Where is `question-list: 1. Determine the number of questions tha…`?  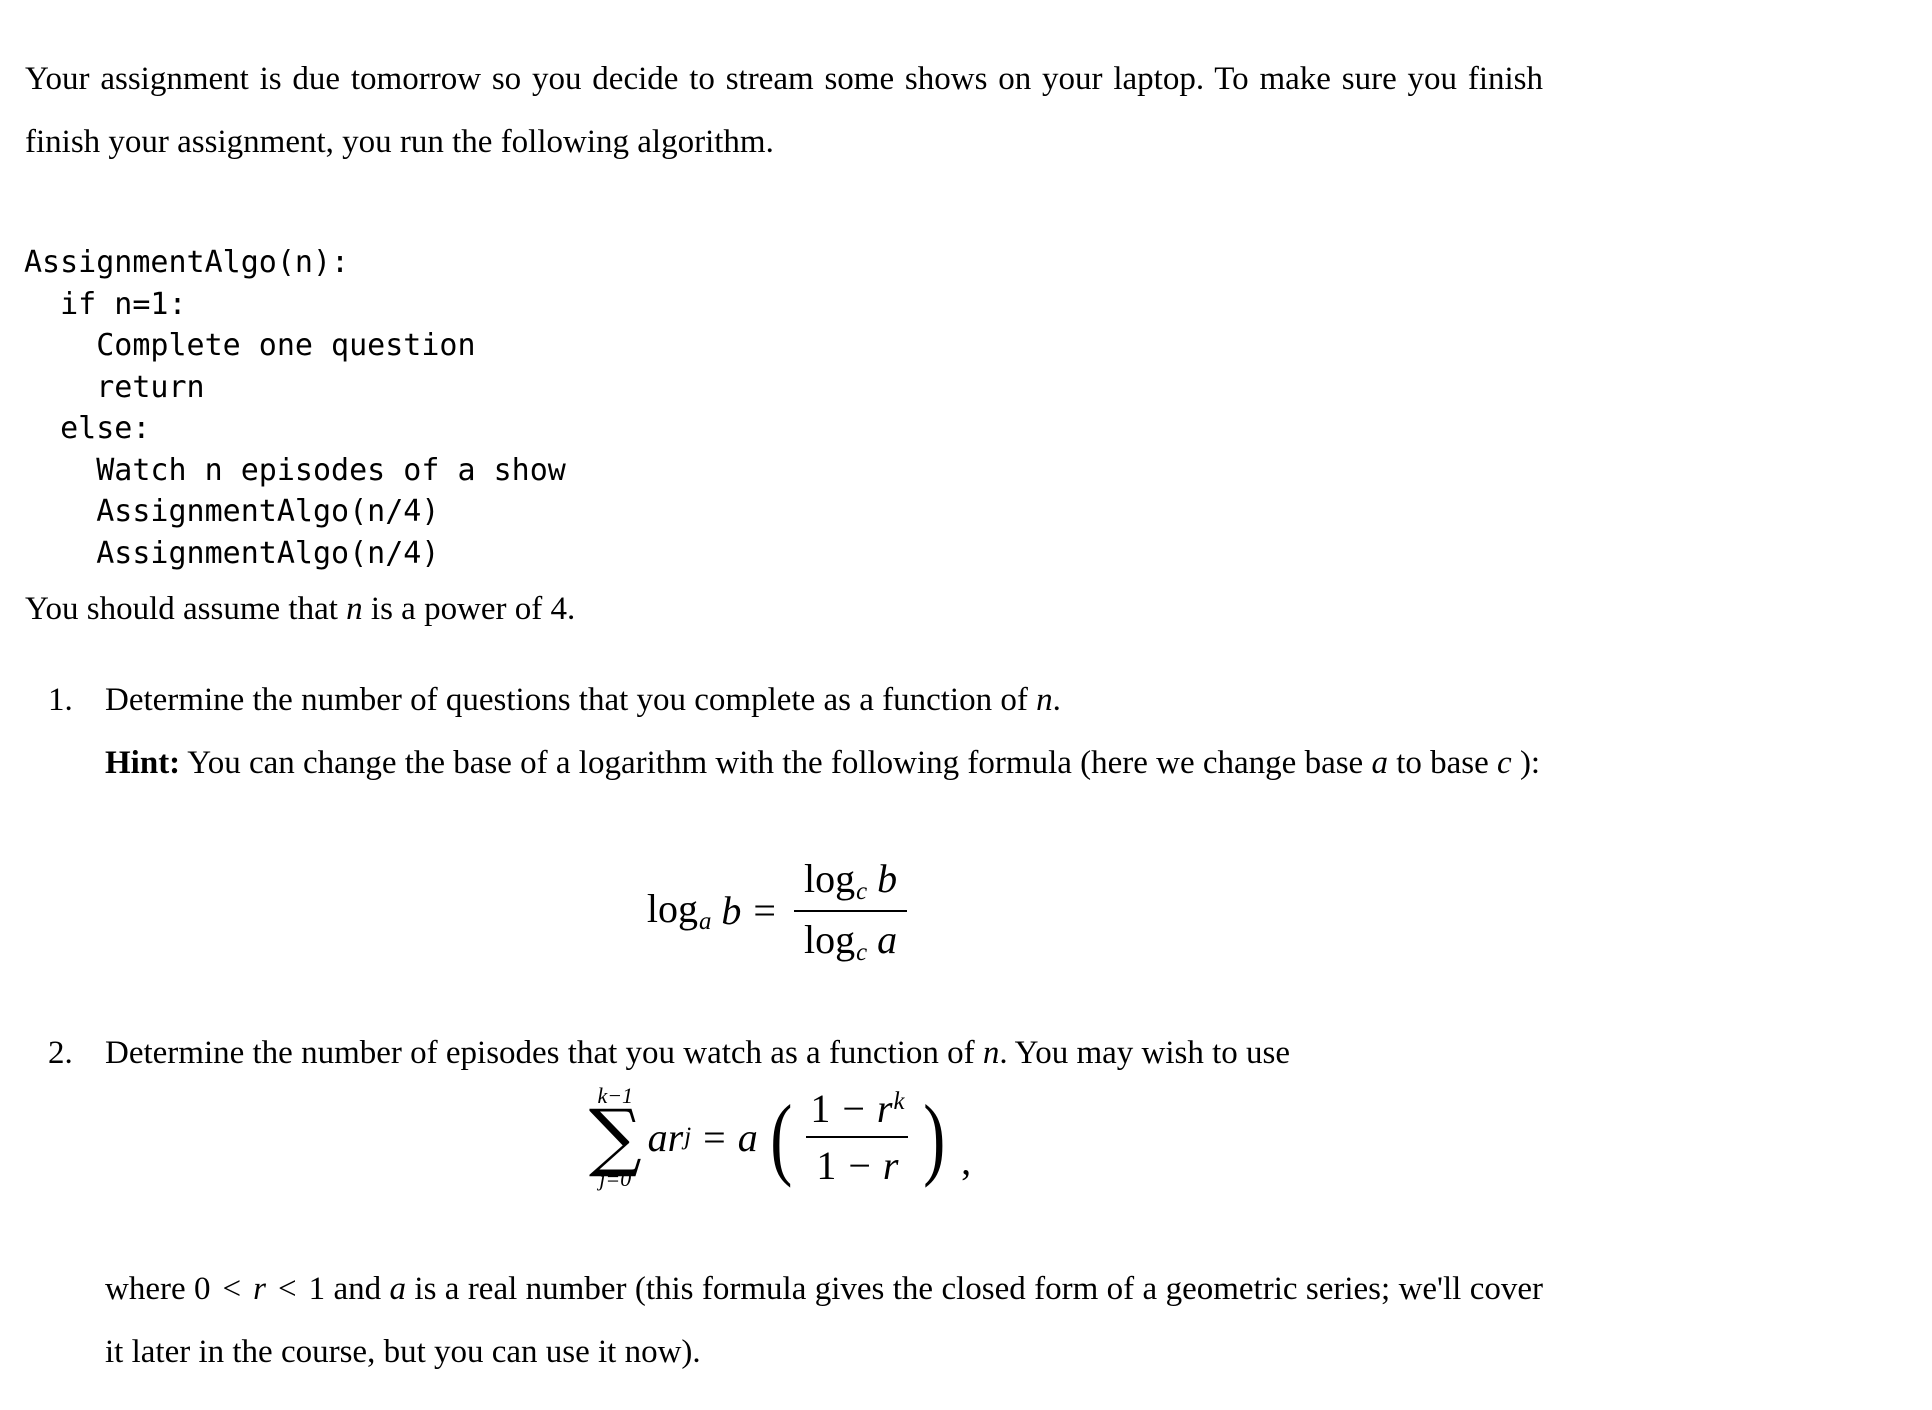 question-list: 1. Determine the number of questions tha… is located at coordinates (780, 732).